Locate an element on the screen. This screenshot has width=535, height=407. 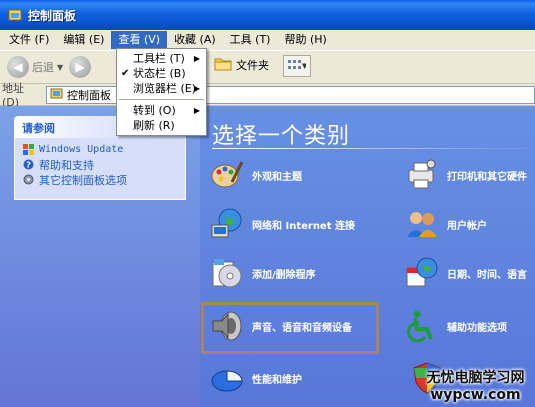
category-label: 网络和 Internet 连接 is located at coordinates (303, 226).